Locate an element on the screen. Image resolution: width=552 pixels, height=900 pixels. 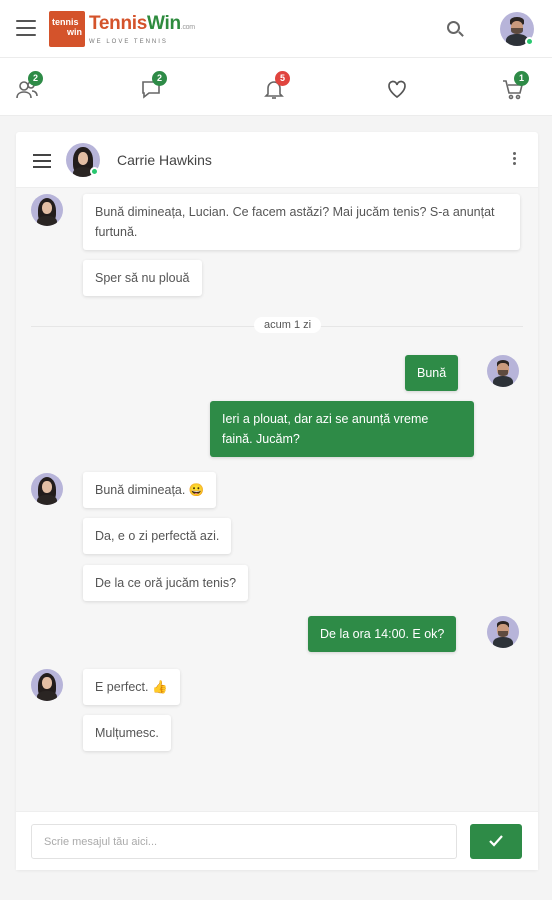
friends-badge: 2 is located at coordinates (35, 78).